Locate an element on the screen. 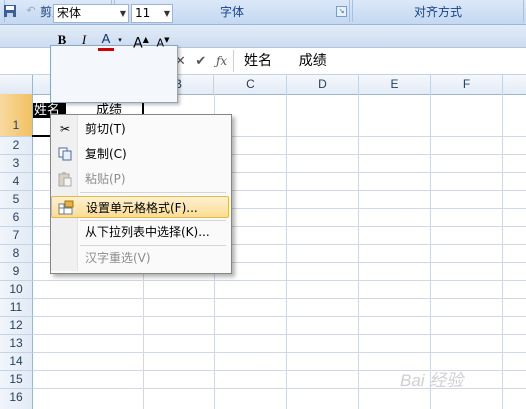 The width and height of the screenshot is (526, 409). ribbon-group-alignment: 对齐方式 is located at coordinates (438, 11).